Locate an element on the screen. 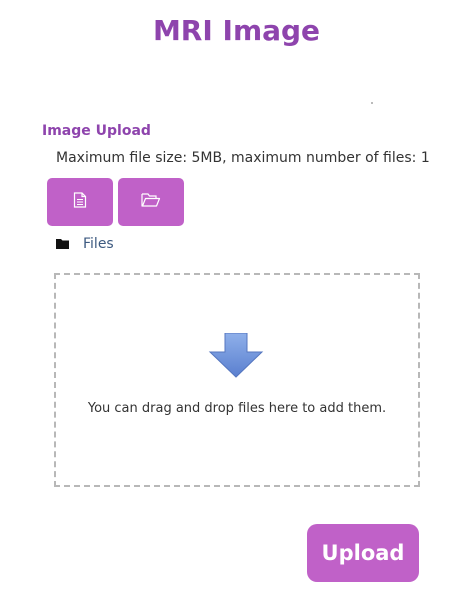 Image resolution: width=473 pixels, height=589 pixels. folder-open-icon is located at coordinates (151, 202).